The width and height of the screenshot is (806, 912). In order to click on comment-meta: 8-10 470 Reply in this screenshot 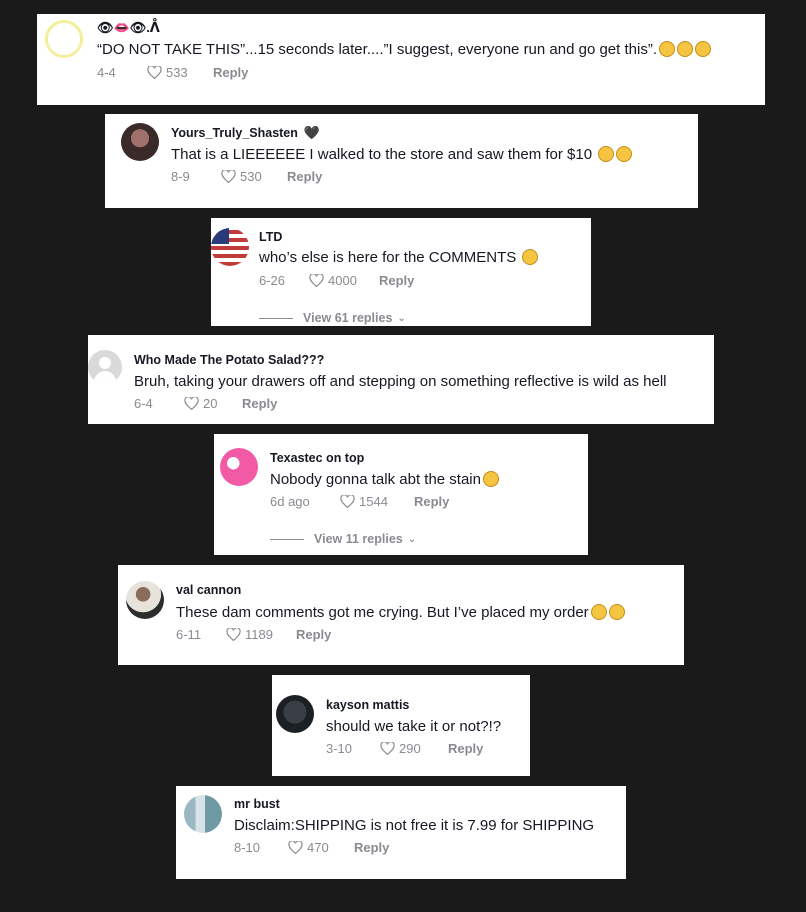, I will do `click(311, 847)`.